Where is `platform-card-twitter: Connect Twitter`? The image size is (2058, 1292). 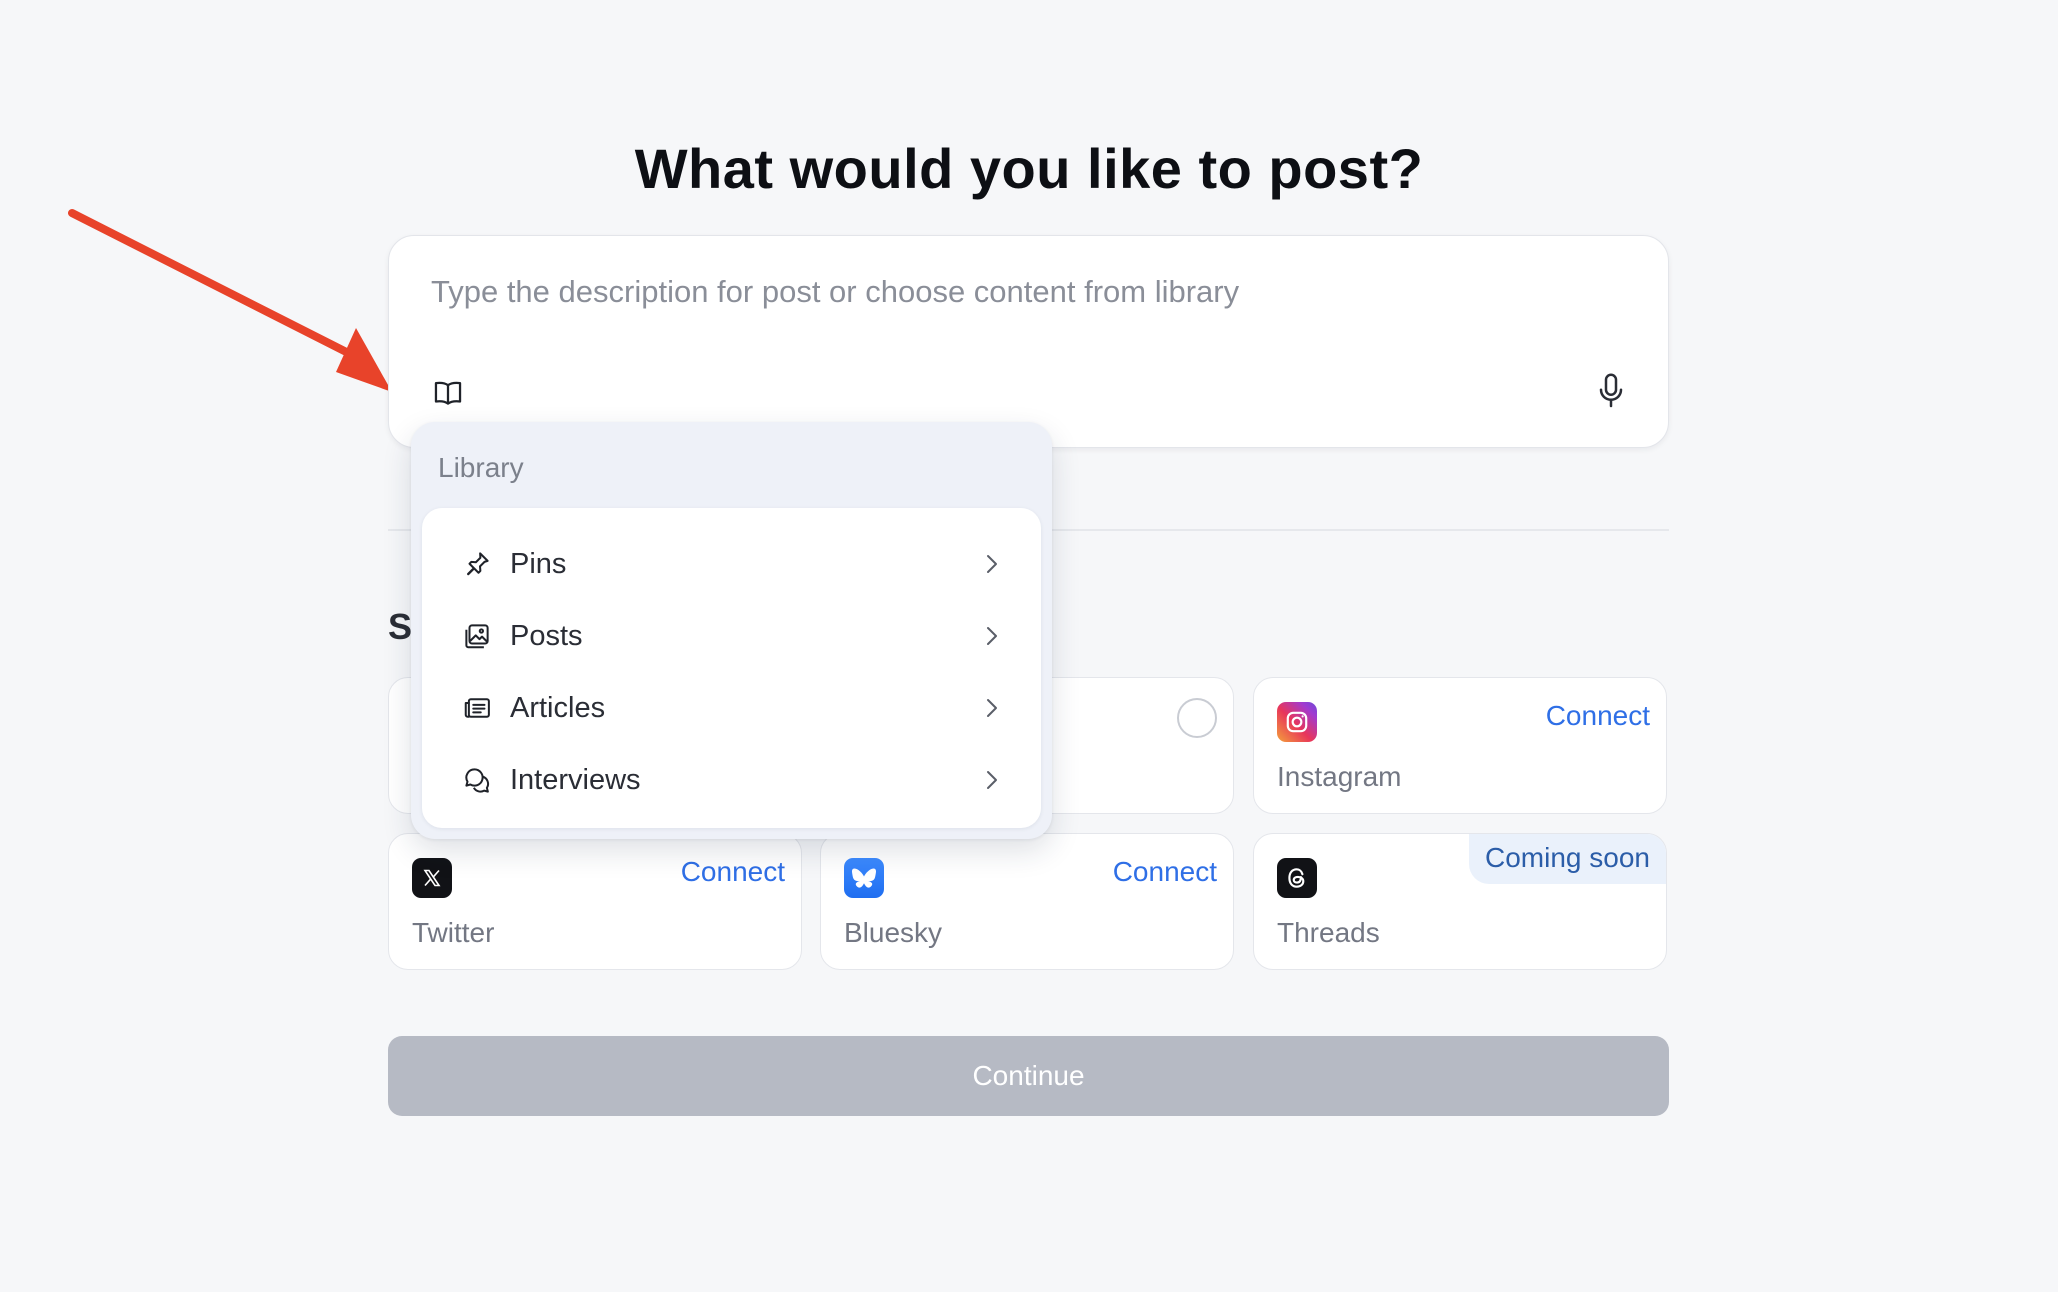 platform-card-twitter: Connect Twitter is located at coordinates (595, 901).